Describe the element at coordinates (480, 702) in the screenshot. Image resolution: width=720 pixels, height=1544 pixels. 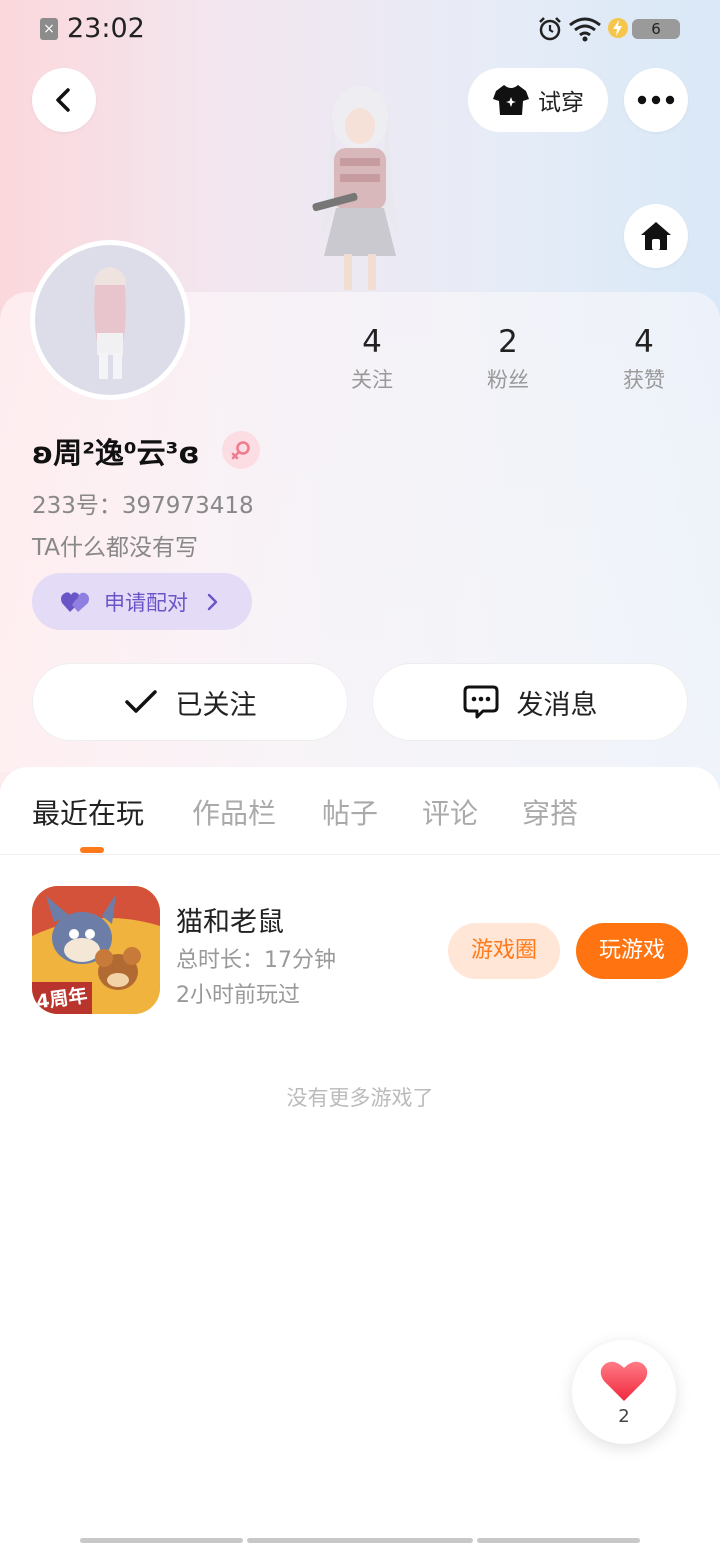
I see `chat-bubble-icon` at that location.